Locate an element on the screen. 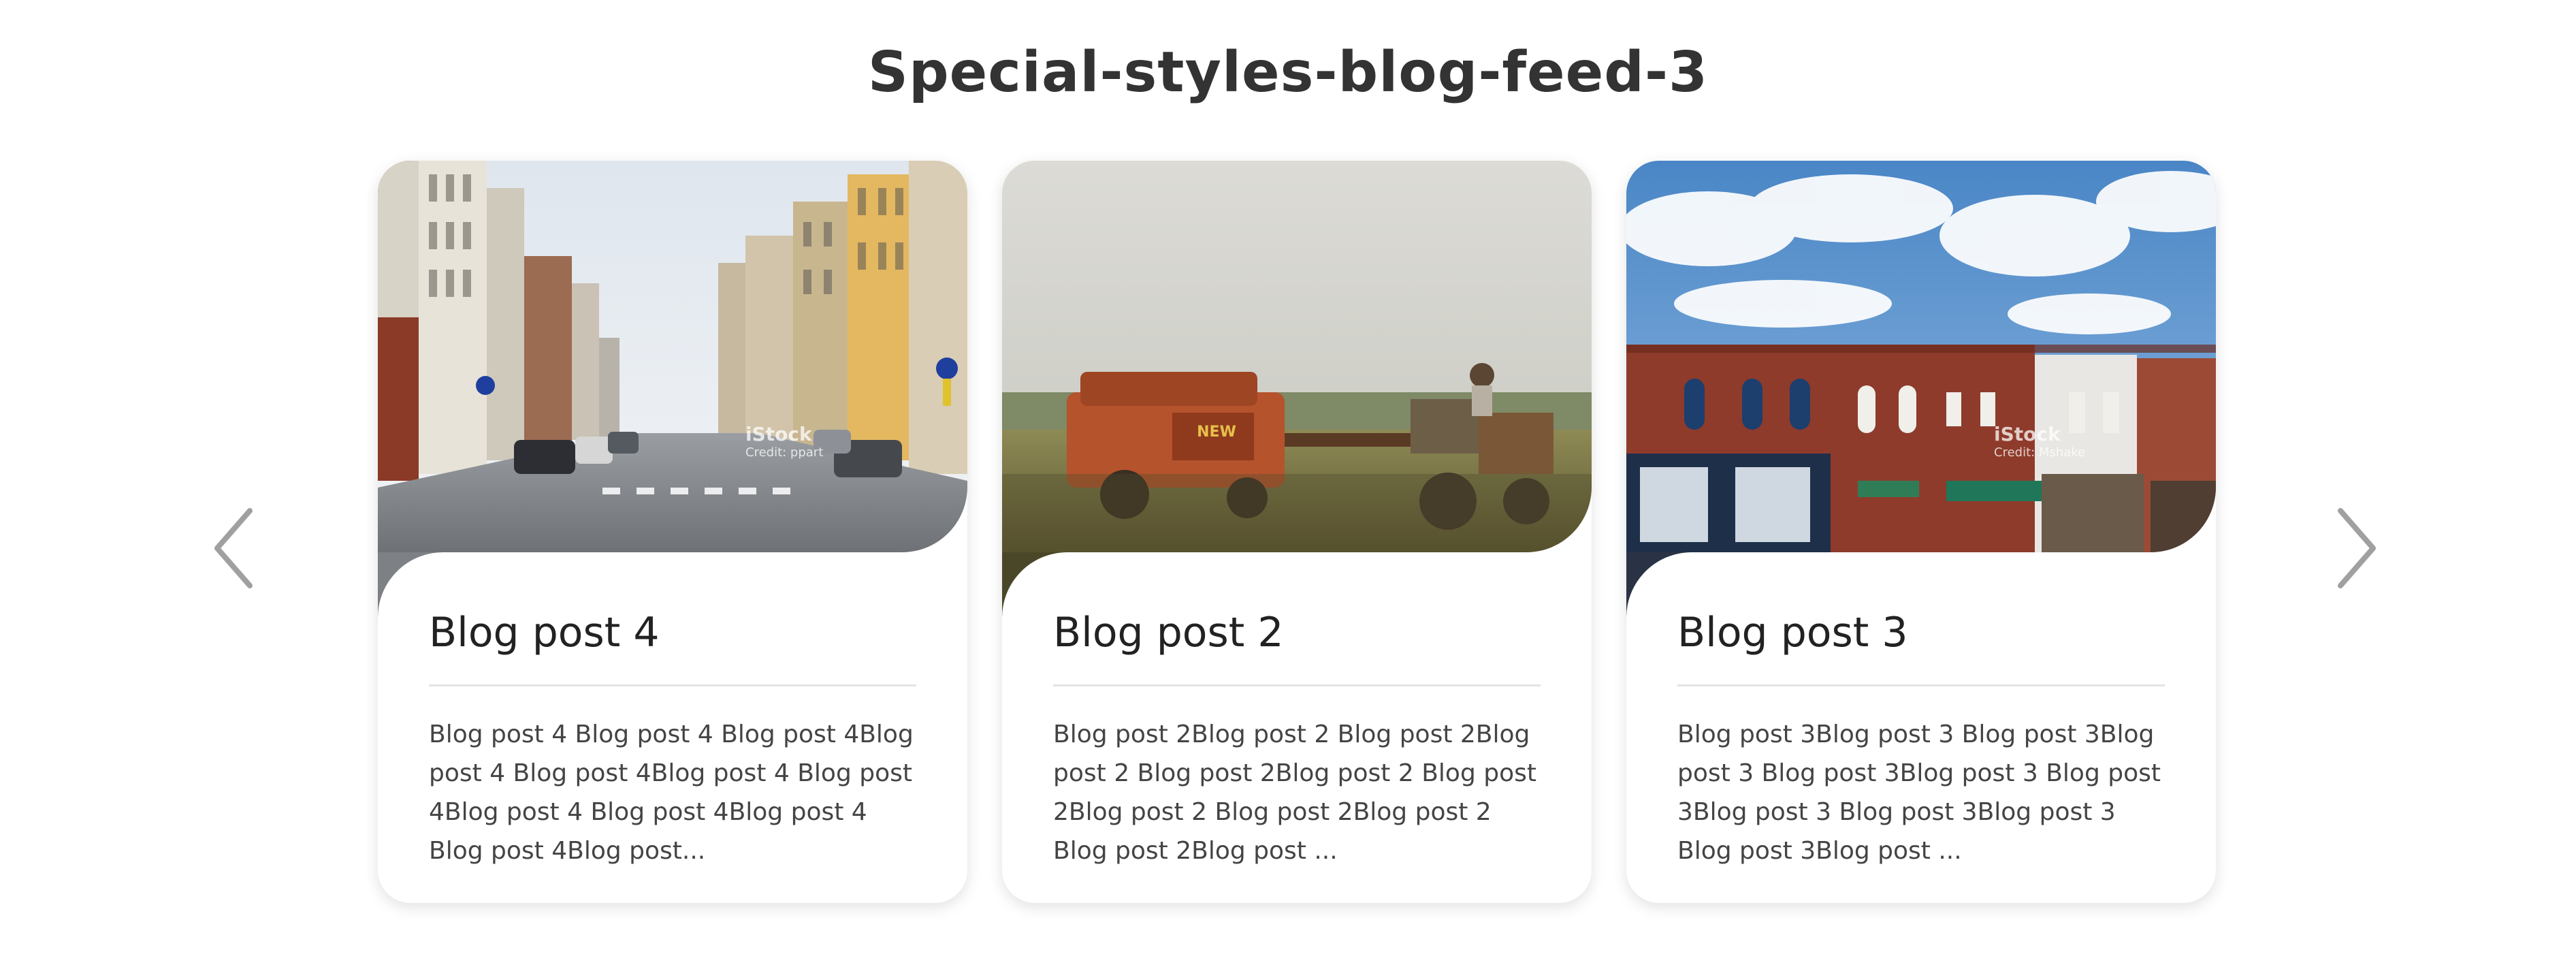 Image resolution: width=2576 pixels, height=967 pixels. card-title: Blog post 4 is located at coordinates (673, 632).